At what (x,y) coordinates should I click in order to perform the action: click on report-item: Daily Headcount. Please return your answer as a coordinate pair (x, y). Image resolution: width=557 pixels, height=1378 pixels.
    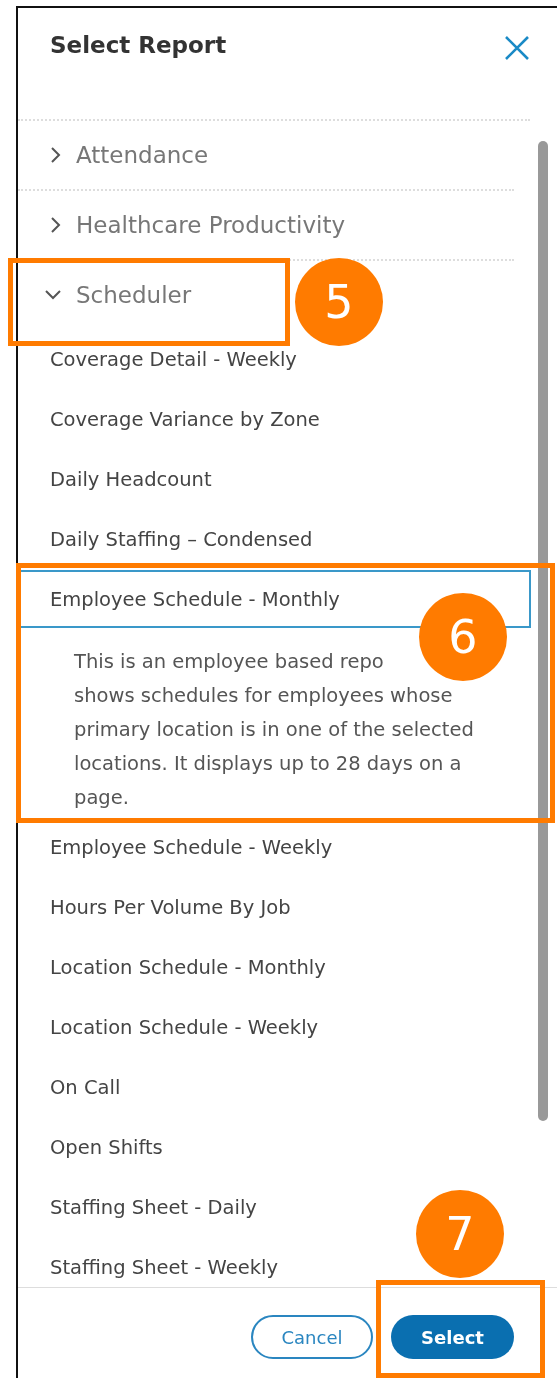
    Looking at the image, I should click on (131, 479).